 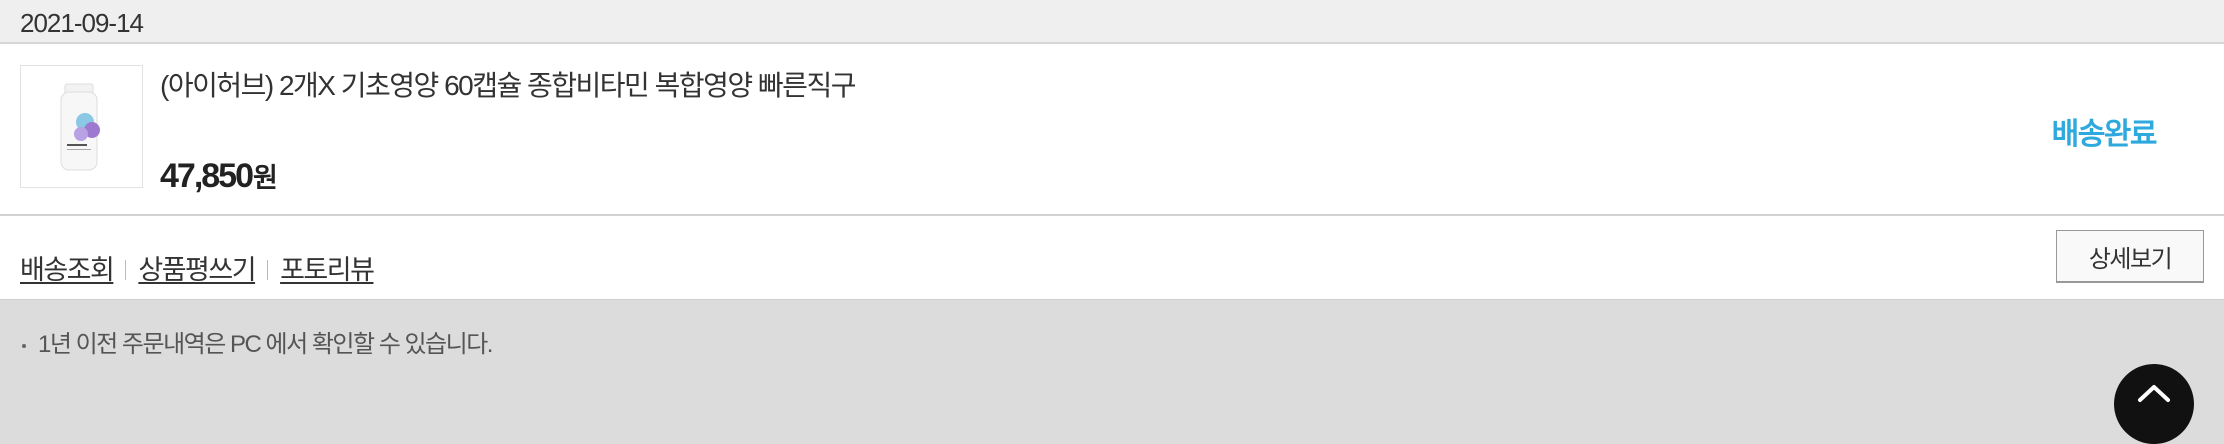 What do you see at coordinates (24, 345) in the screenshot?
I see `bullet-icon` at bounding box center [24, 345].